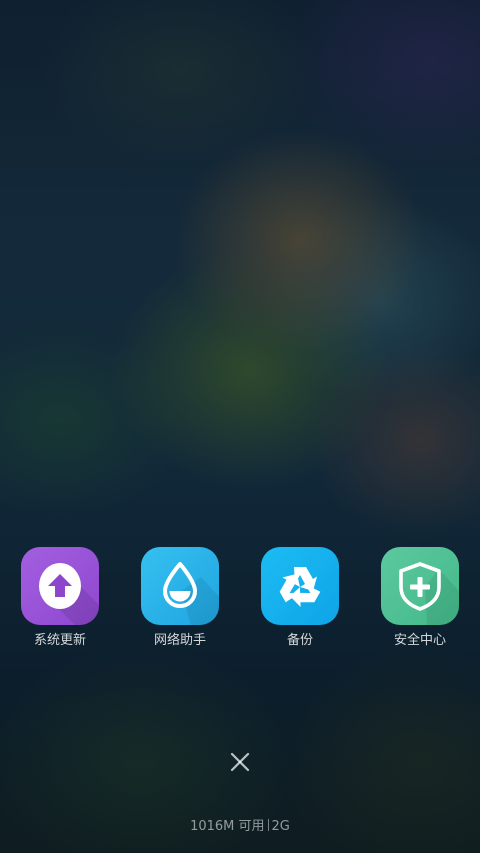  Describe the element at coordinates (280, 826) in the screenshot. I see `memory-total: 2G` at that location.